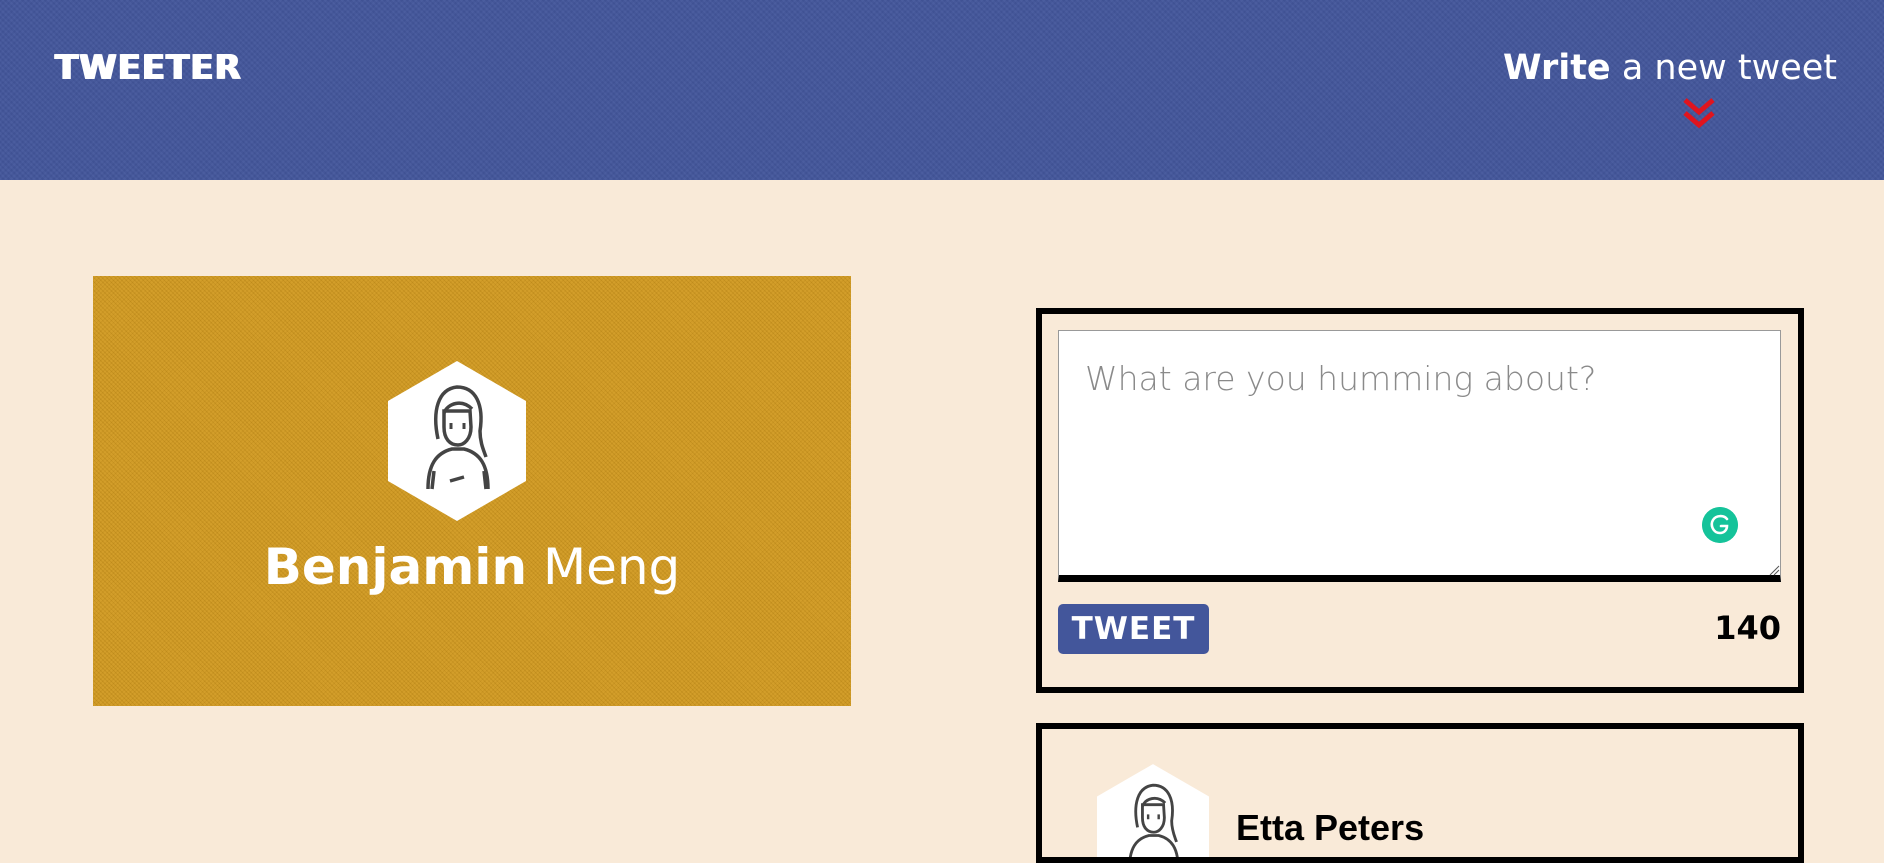 This screenshot has width=1884, height=863. I want to click on write-new-tweet-toggle: Write a new tweet, so click(1670, 68).